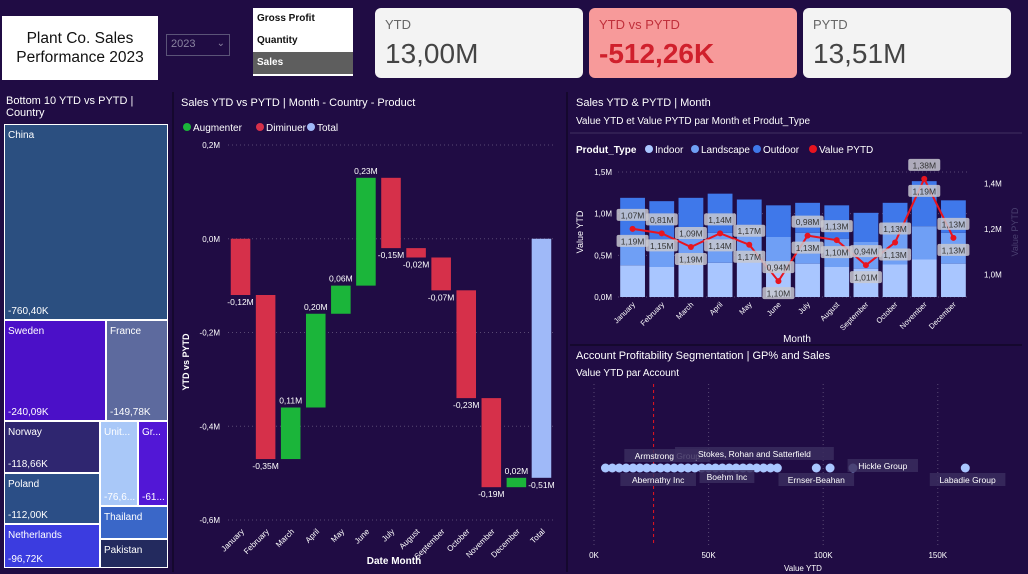 The height and width of the screenshot is (574, 1028). What do you see at coordinates (303, 63) in the screenshot?
I see `slicer-option-sales: Sales` at bounding box center [303, 63].